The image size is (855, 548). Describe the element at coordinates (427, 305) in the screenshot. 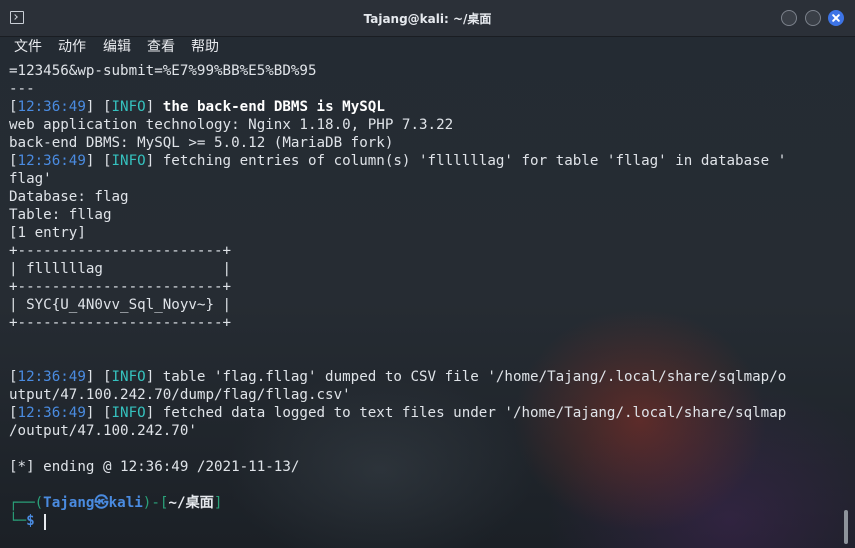

I see `terminal-line: | SYC{U_4N0vv_Sql_Noyv~} |` at that location.